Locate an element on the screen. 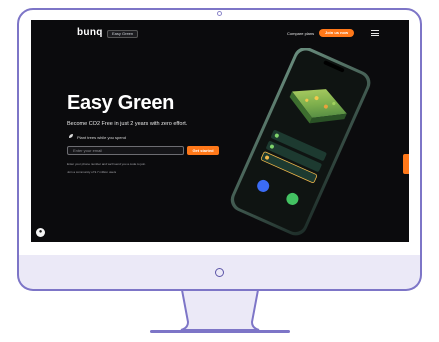  product-badge: Easy Green is located at coordinates (123, 34).